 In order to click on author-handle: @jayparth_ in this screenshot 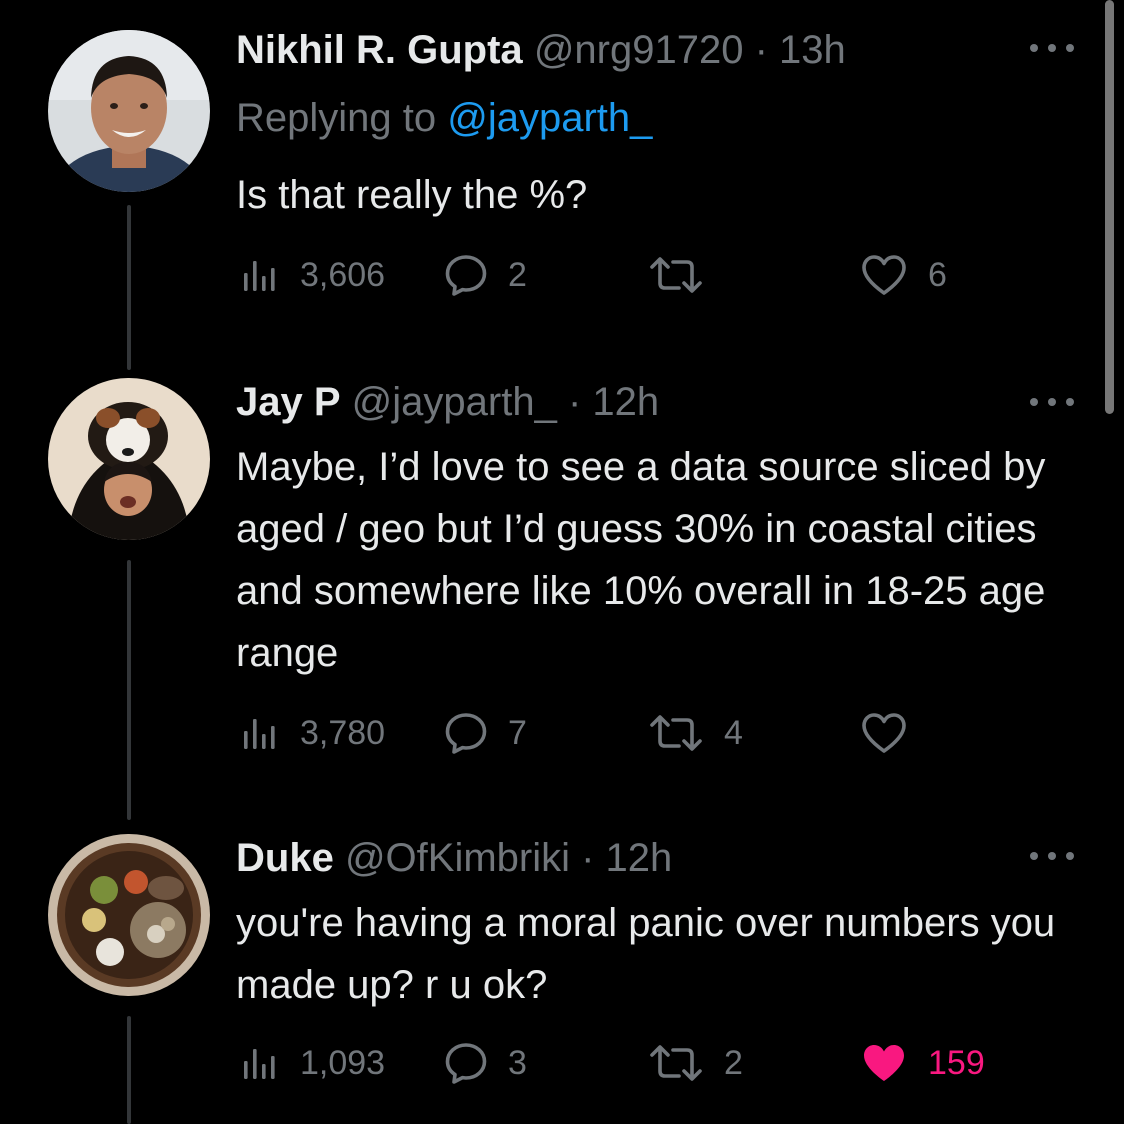, I will do `click(454, 402)`.